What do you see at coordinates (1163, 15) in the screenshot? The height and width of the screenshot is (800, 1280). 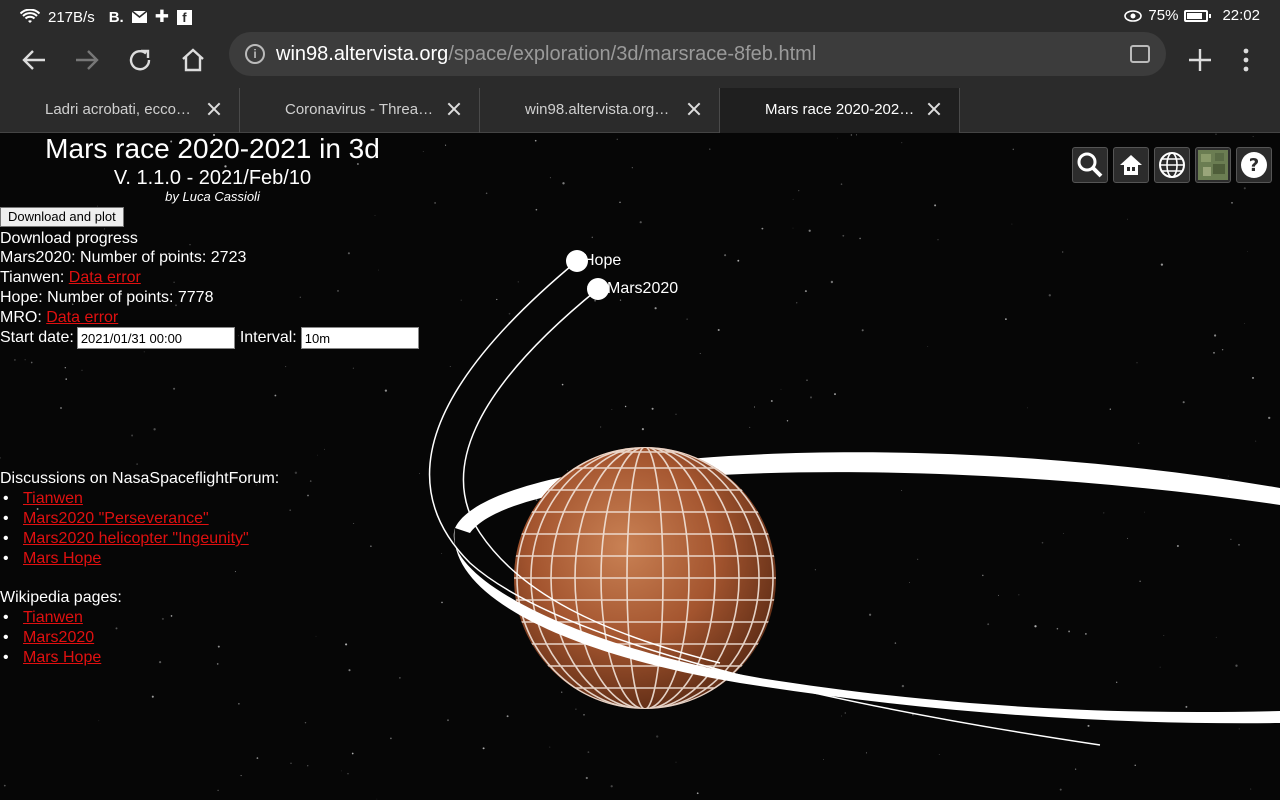 I see `battery-percent: 75%` at bounding box center [1163, 15].